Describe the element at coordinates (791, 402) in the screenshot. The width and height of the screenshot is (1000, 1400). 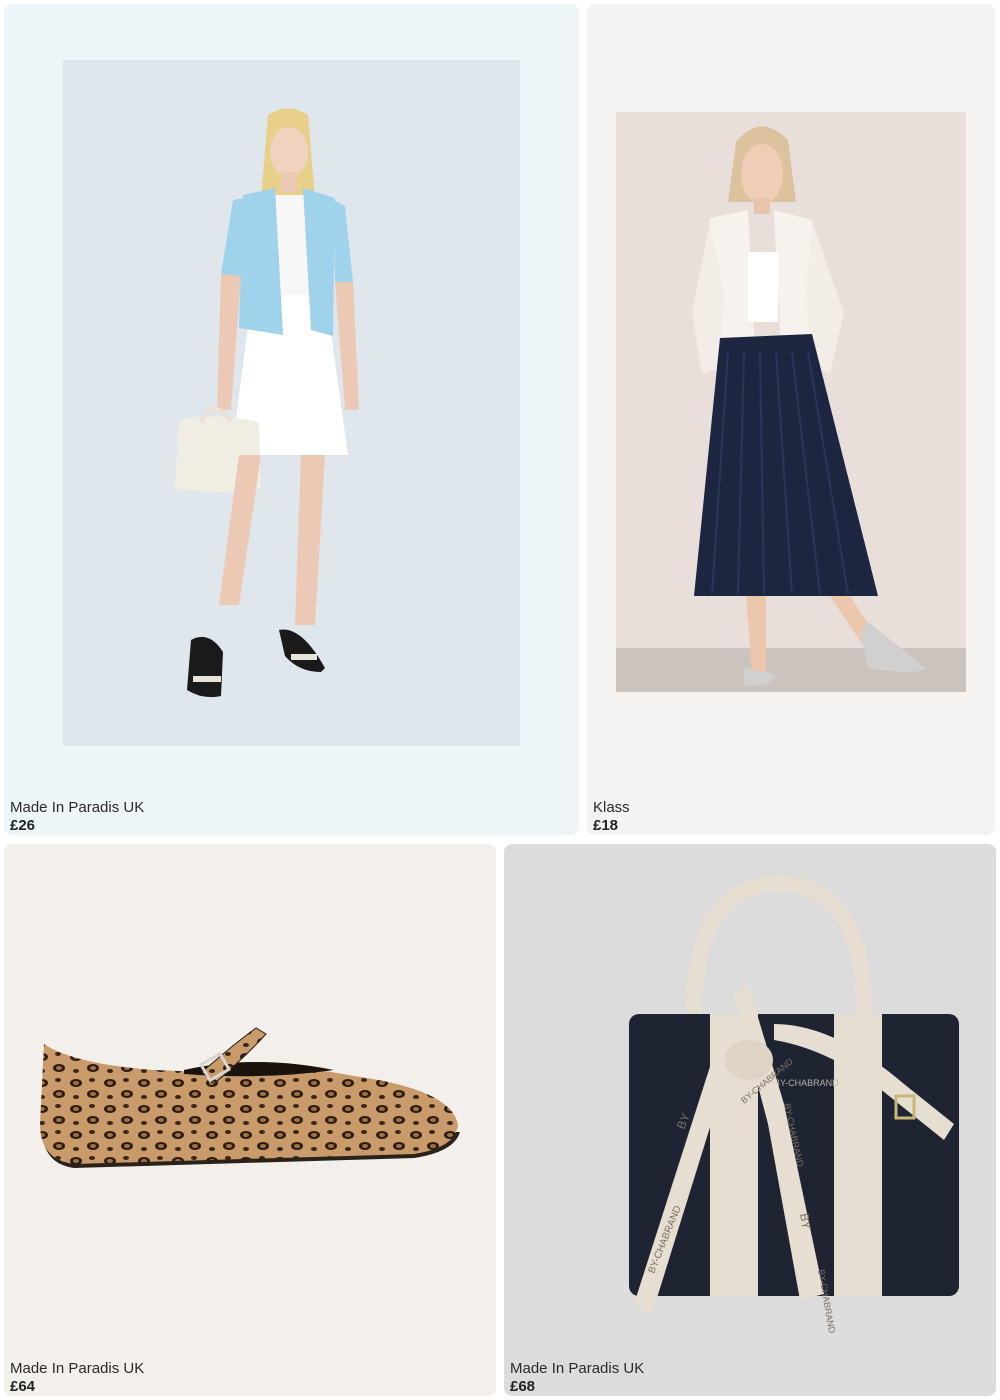
I see `product-image-lace-jacket-model` at that location.